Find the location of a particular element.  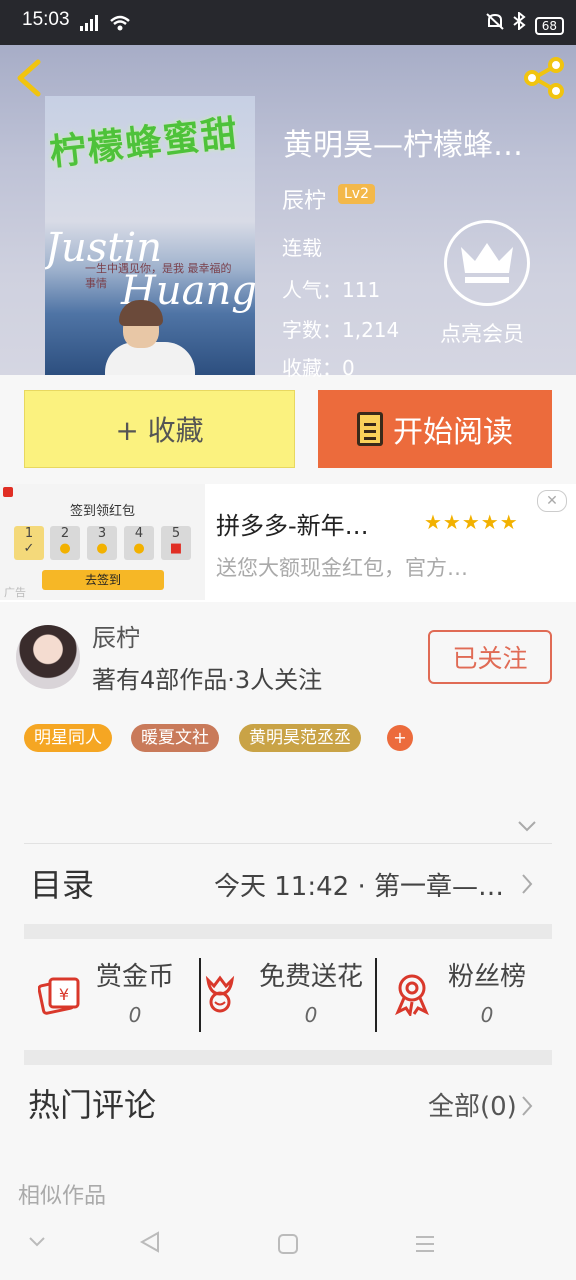

status-right: 68 is located at coordinates (524, 22).